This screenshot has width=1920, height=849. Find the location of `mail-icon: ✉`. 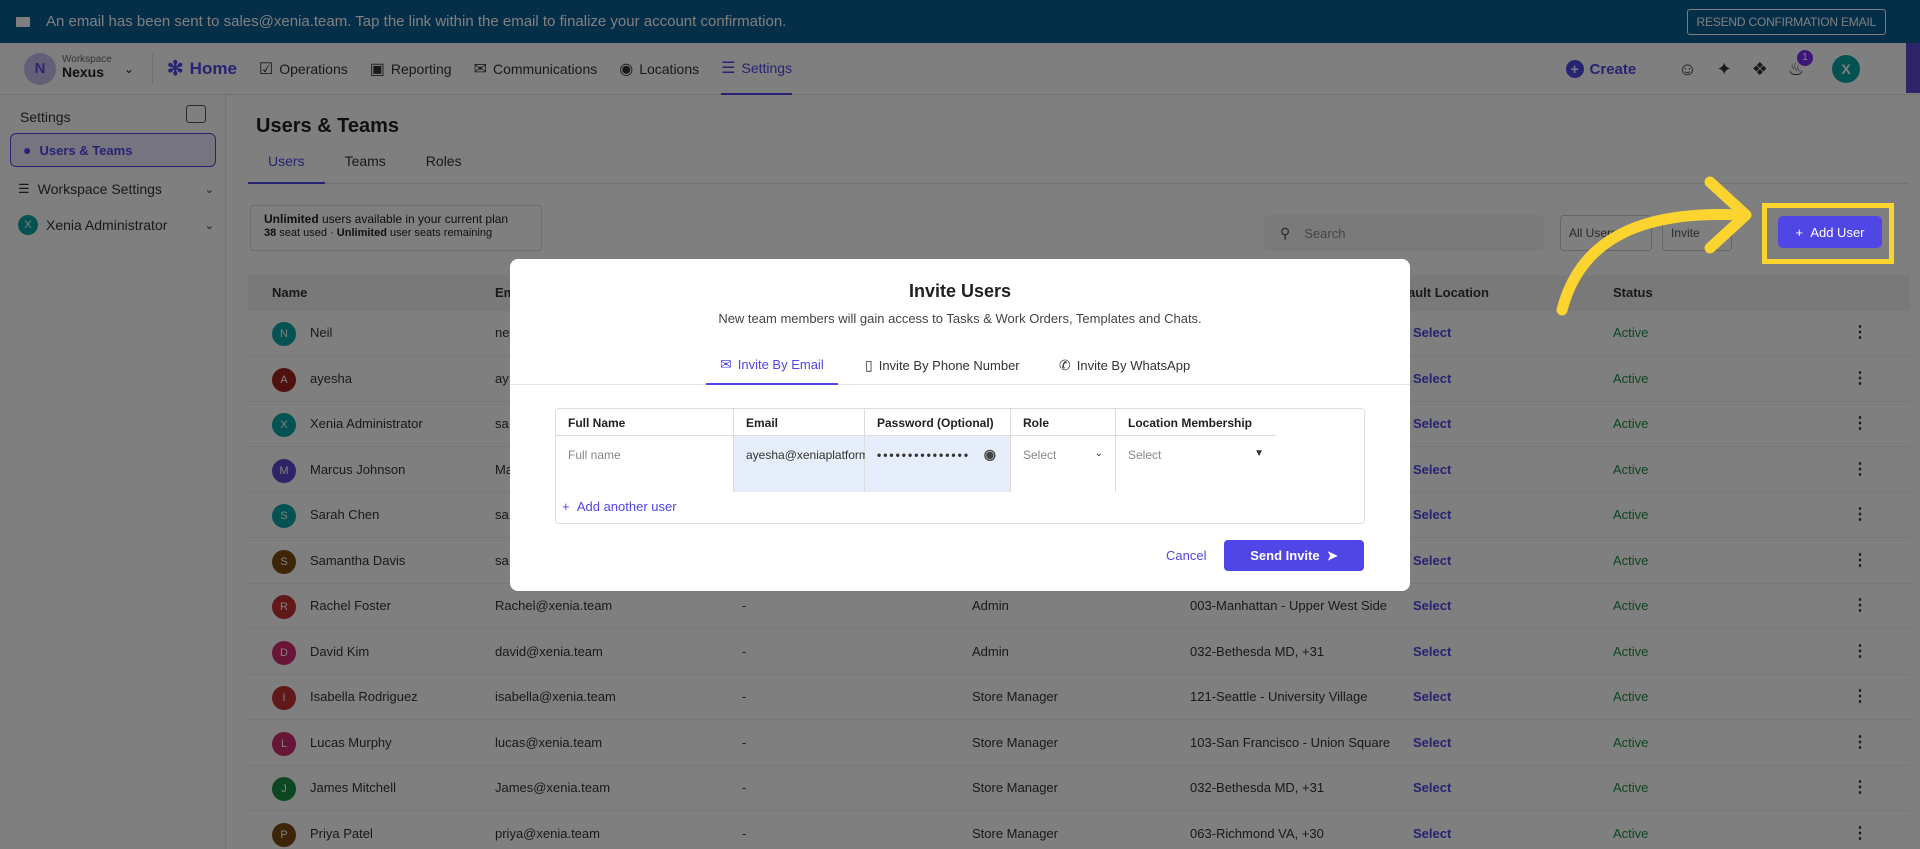

mail-icon: ✉ is located at coordinates (726, 363).